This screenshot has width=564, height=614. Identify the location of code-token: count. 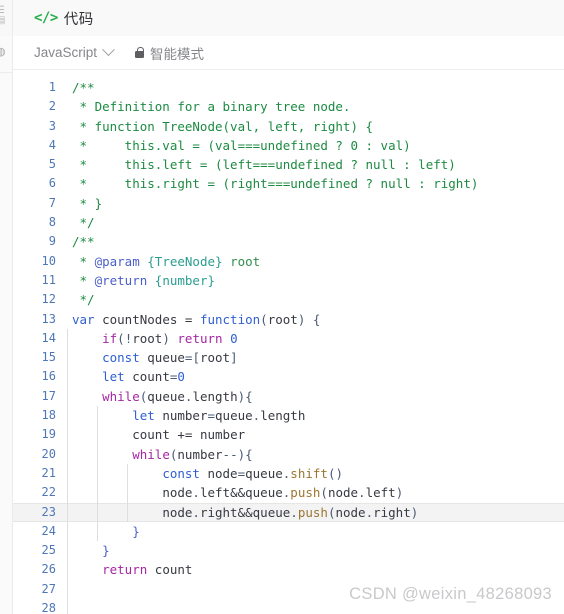
(151, 435).